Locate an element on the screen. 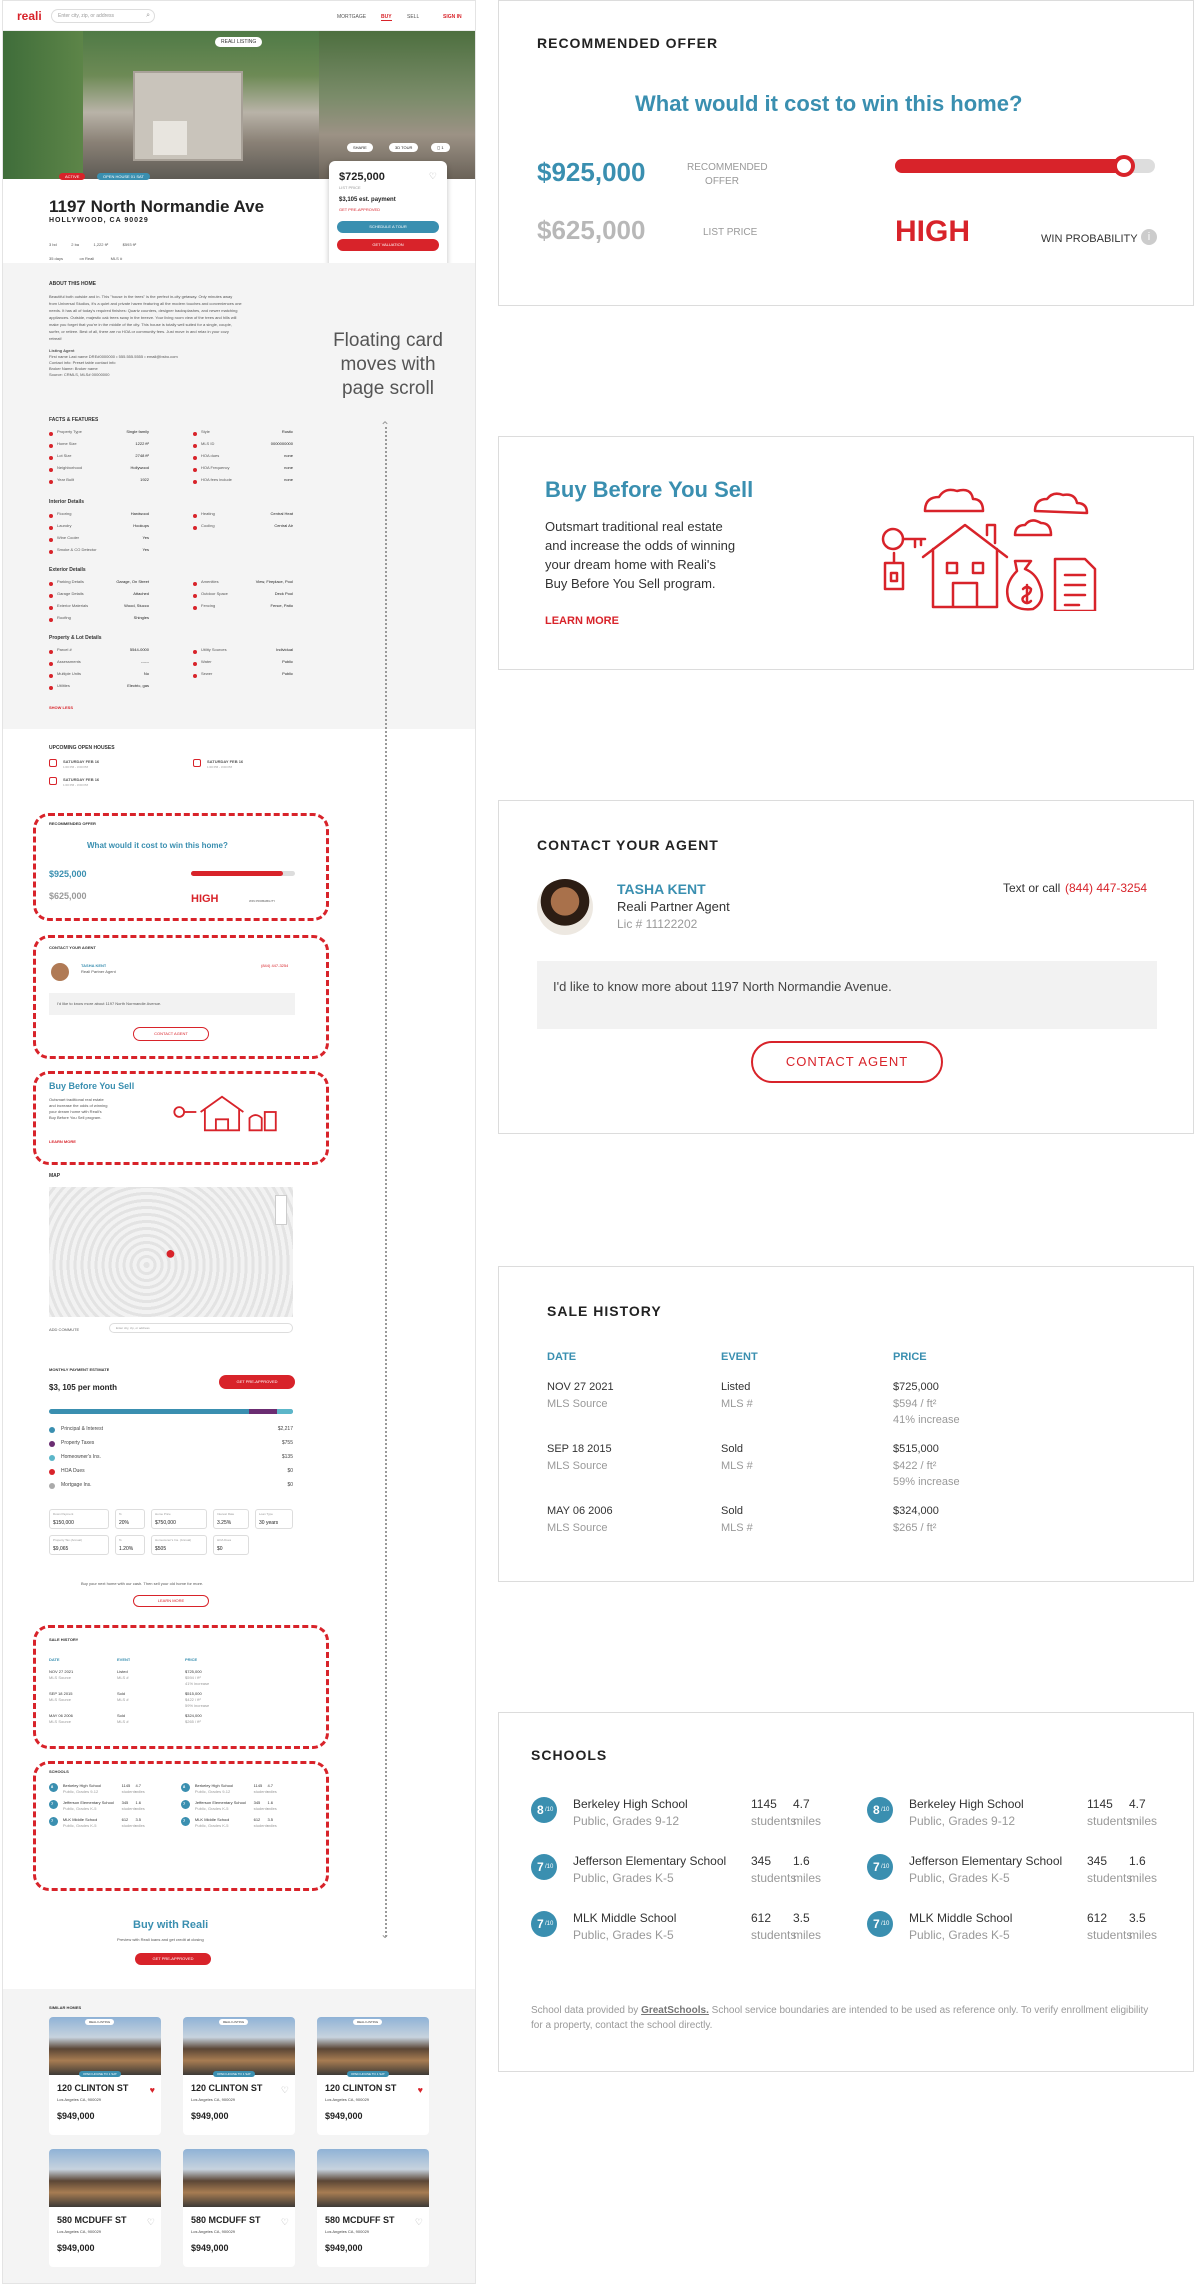 The image size is (1200, 2288). mini-offer-slider is located at coordinates (243, 873).